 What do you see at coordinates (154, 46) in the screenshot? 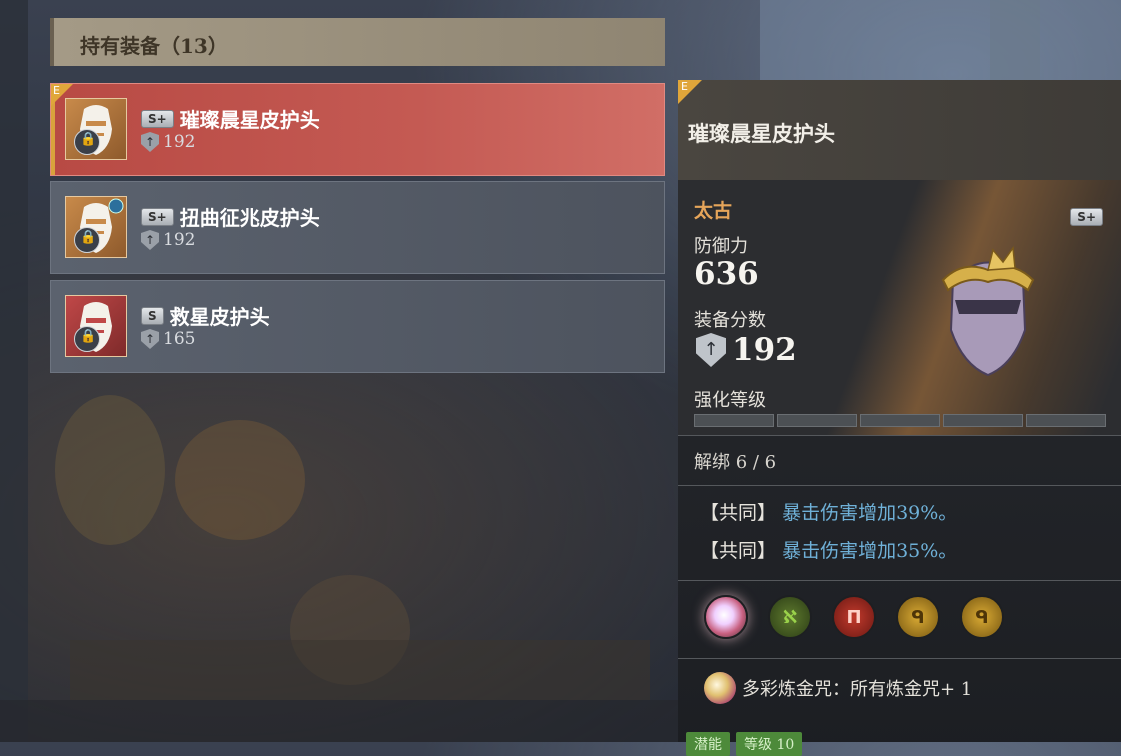
I see `inventory-header-title: 持有装备（13）` at bounding box center [154, 46].